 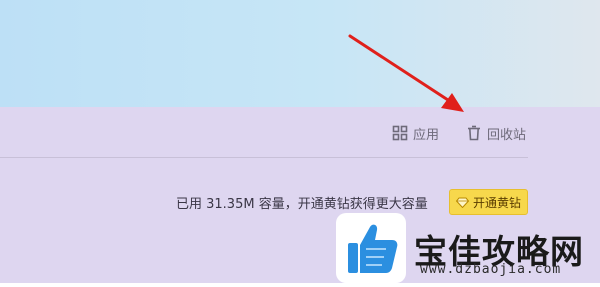 I want to click on trash-icon, so click(x=474, y=133).